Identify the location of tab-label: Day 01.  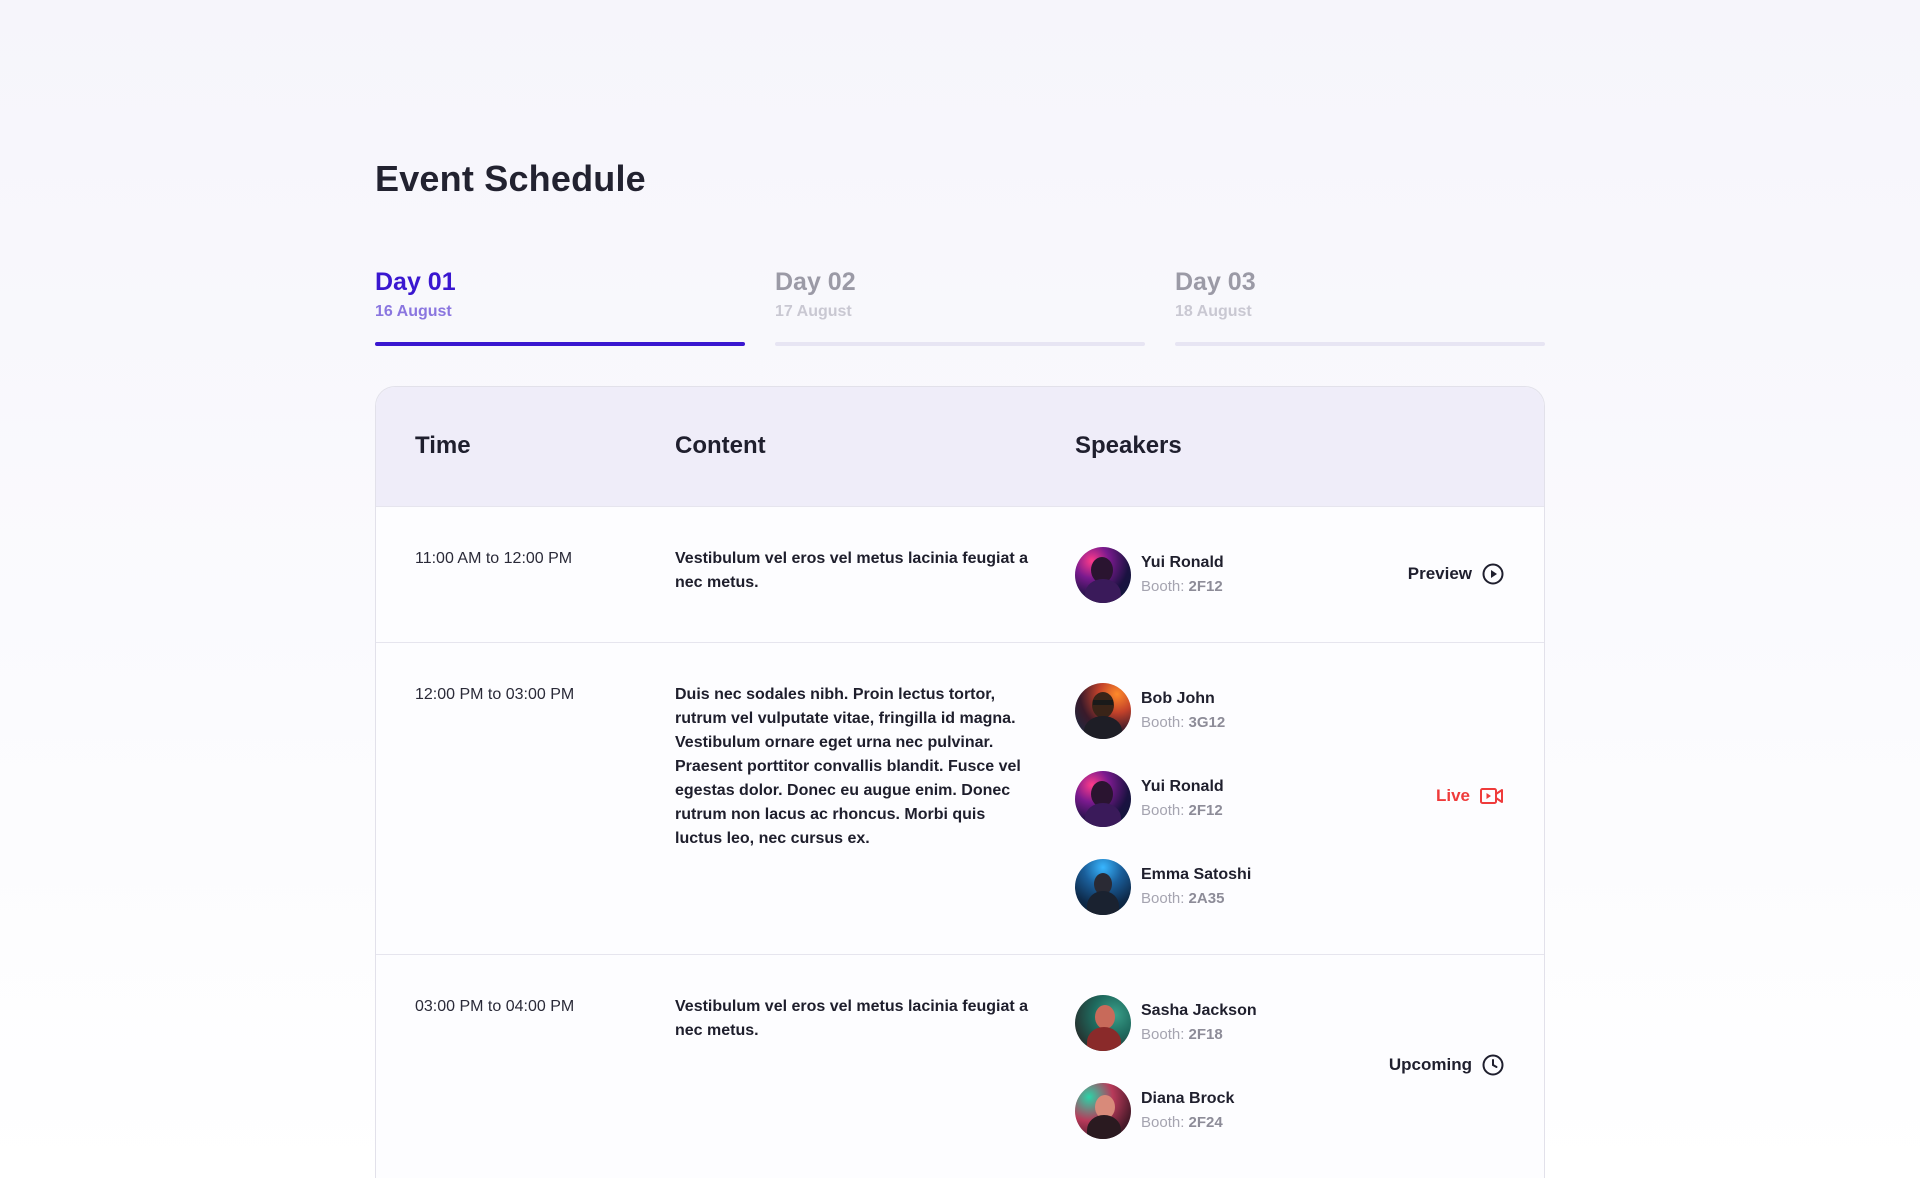
(415, 282).